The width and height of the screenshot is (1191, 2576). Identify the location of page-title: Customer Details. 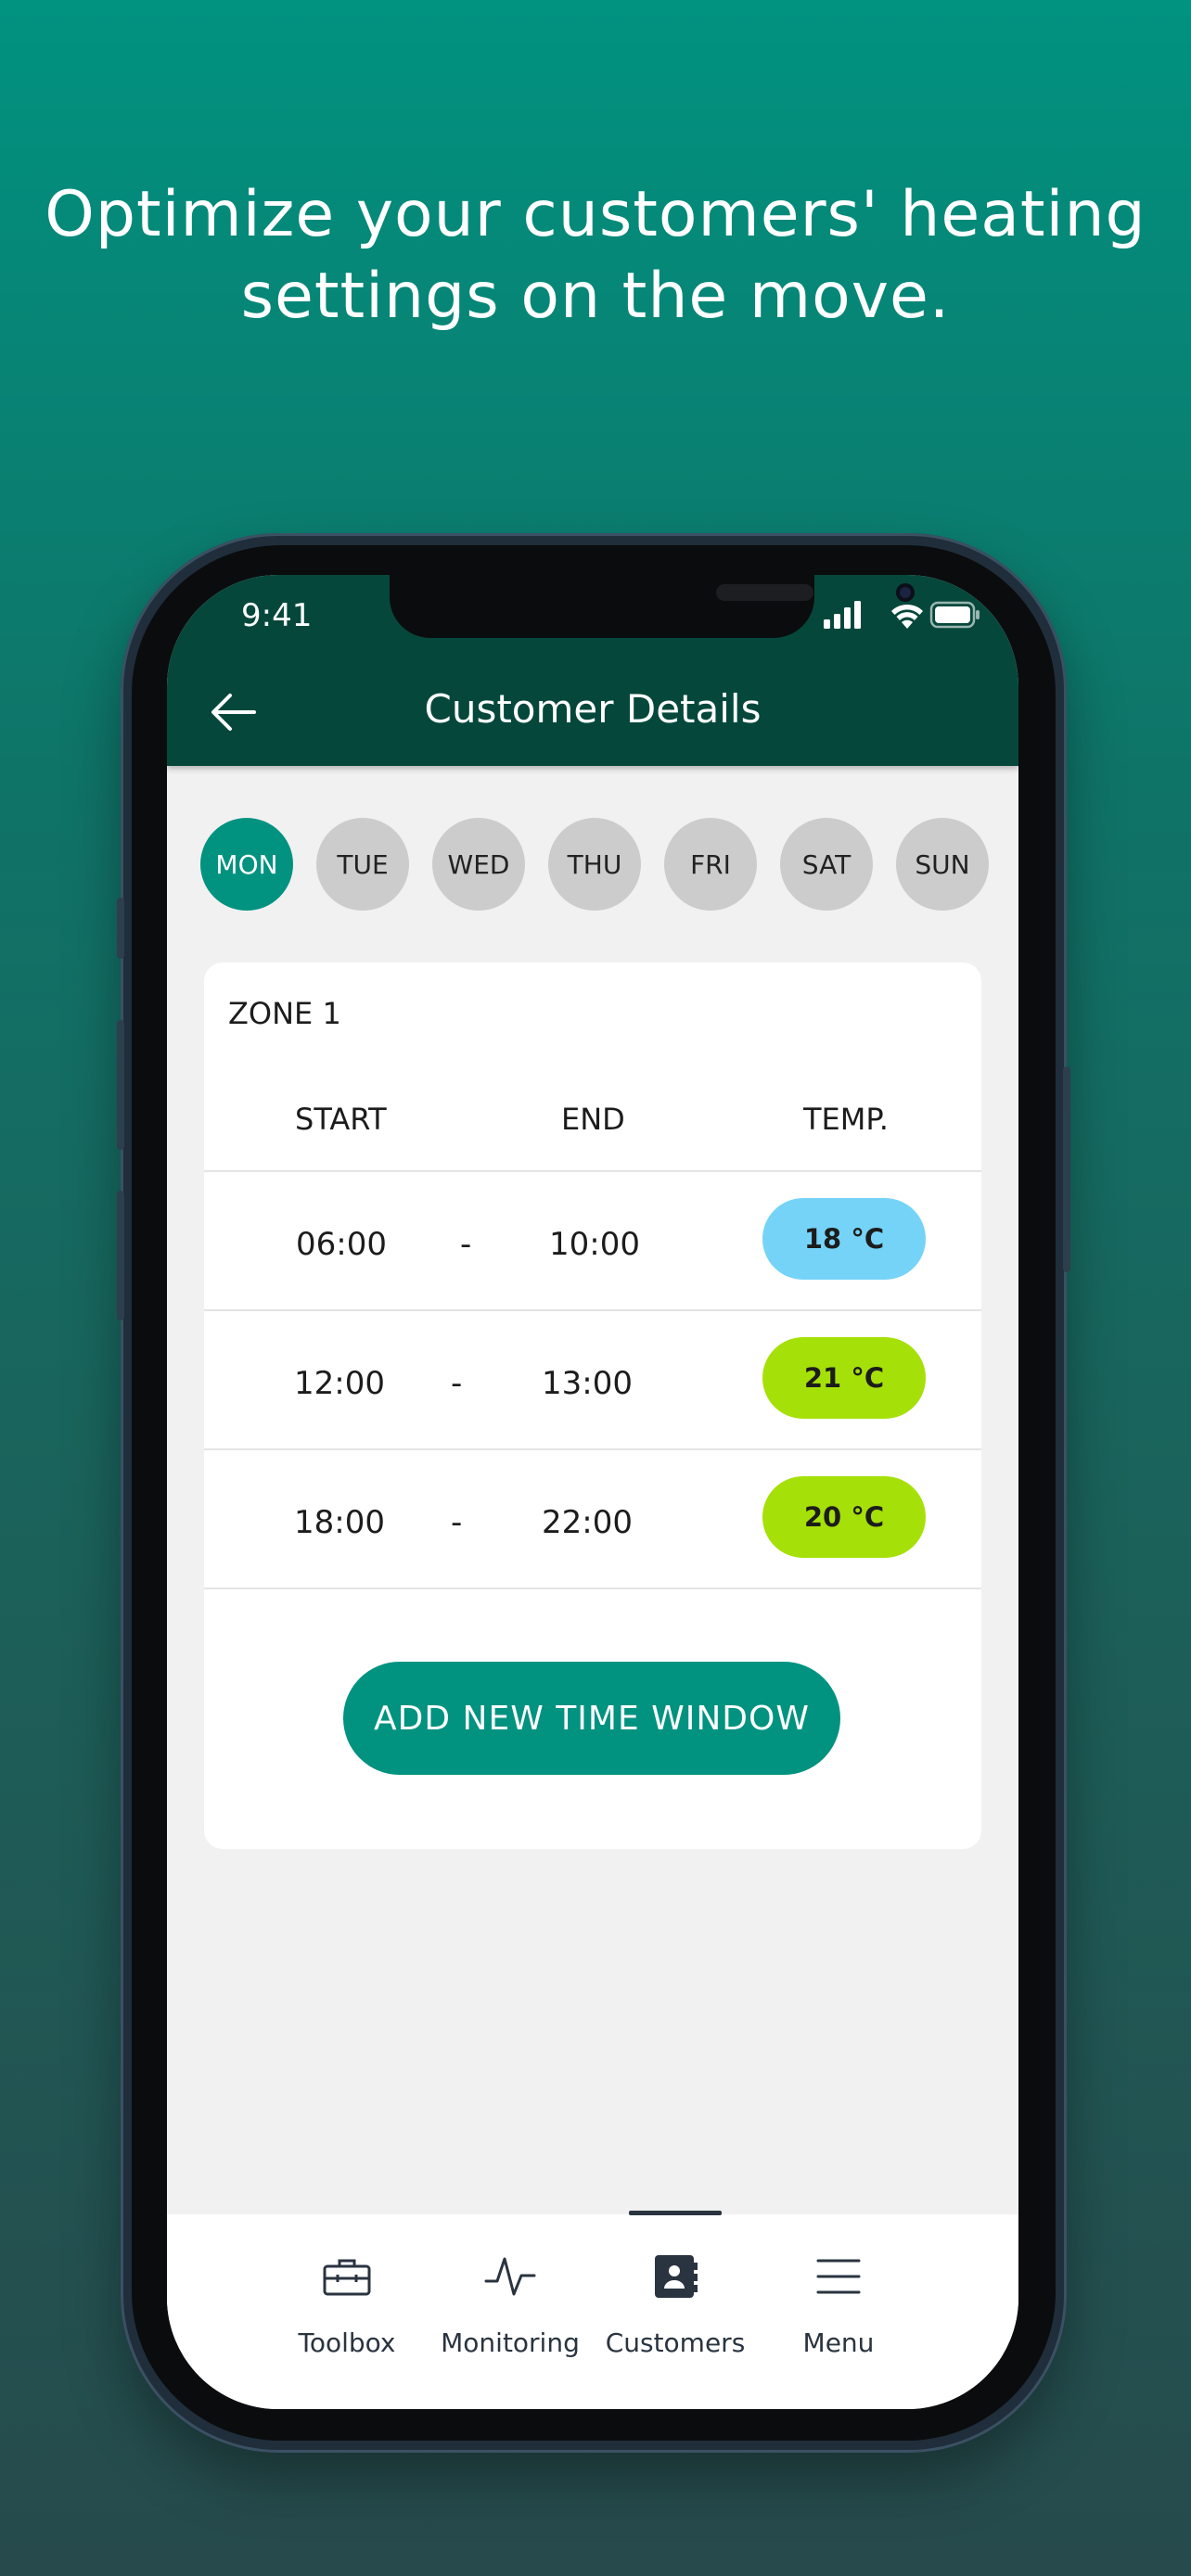
(593, 709).